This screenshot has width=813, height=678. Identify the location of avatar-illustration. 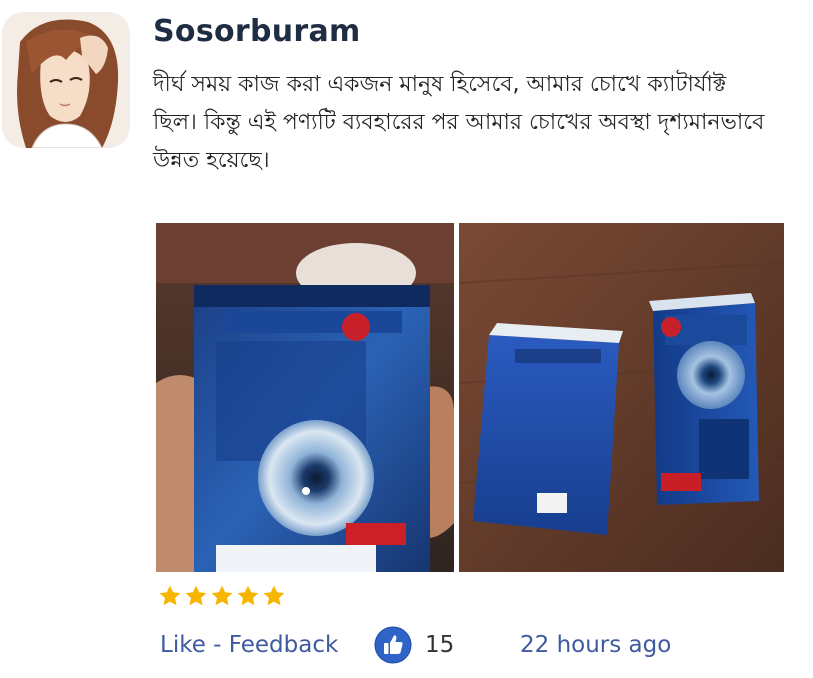
(66, 80).